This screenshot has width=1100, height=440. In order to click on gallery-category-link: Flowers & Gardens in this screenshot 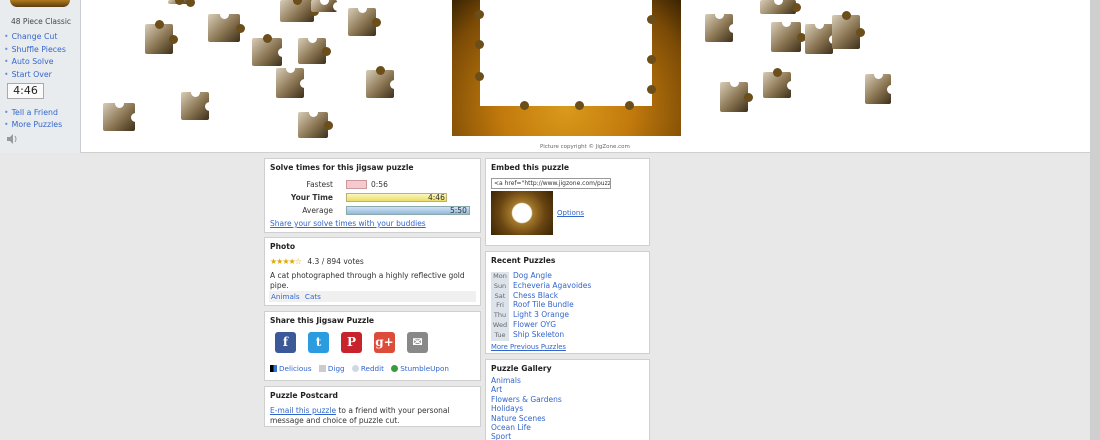, I will do `click(567, 399)`.